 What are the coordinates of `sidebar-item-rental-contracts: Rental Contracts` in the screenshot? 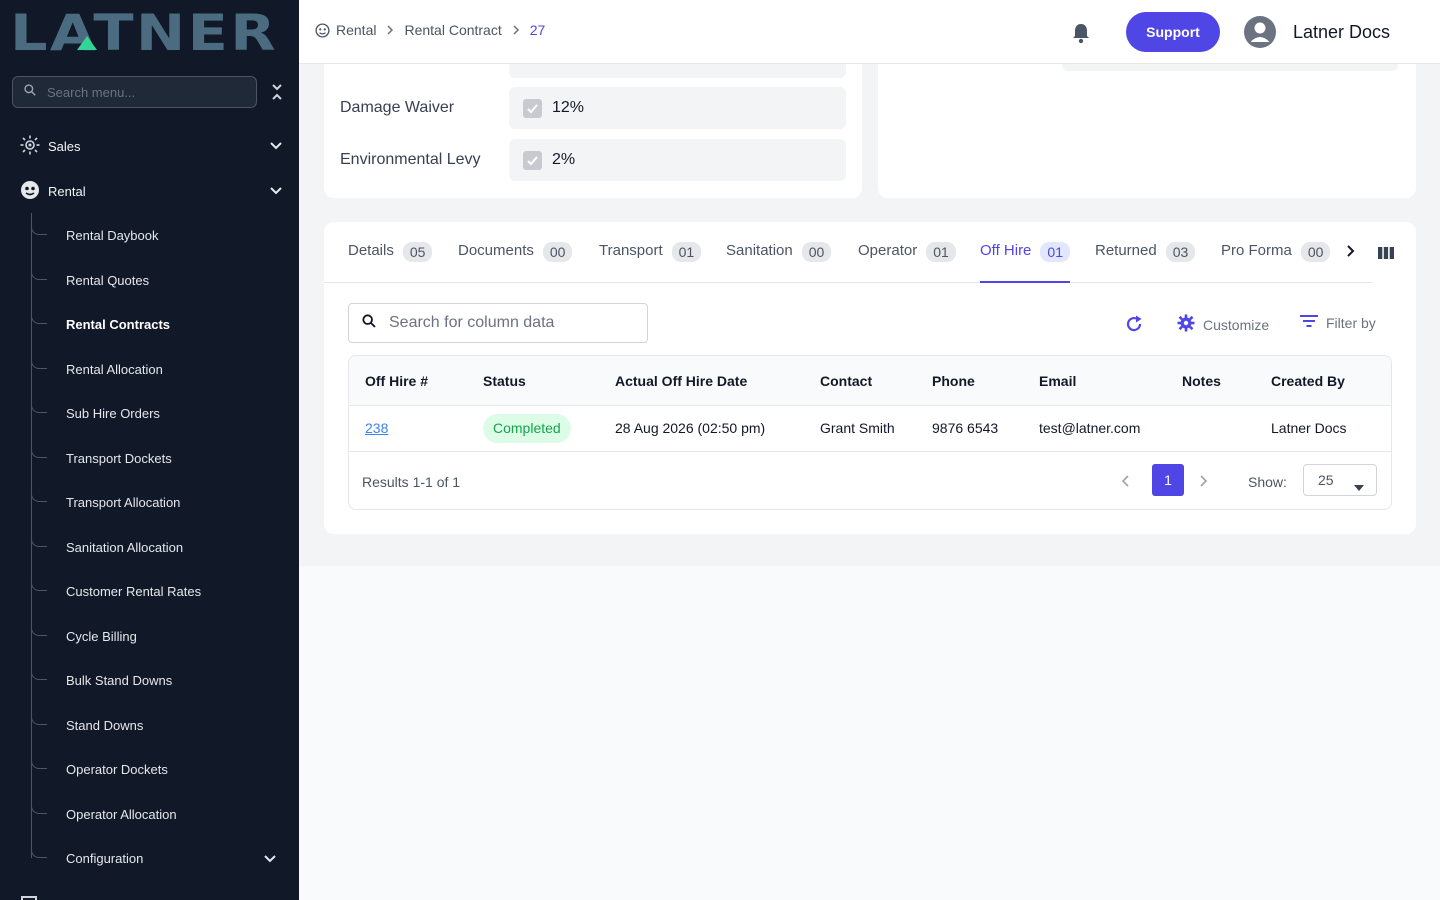 It's located at (165, 324).